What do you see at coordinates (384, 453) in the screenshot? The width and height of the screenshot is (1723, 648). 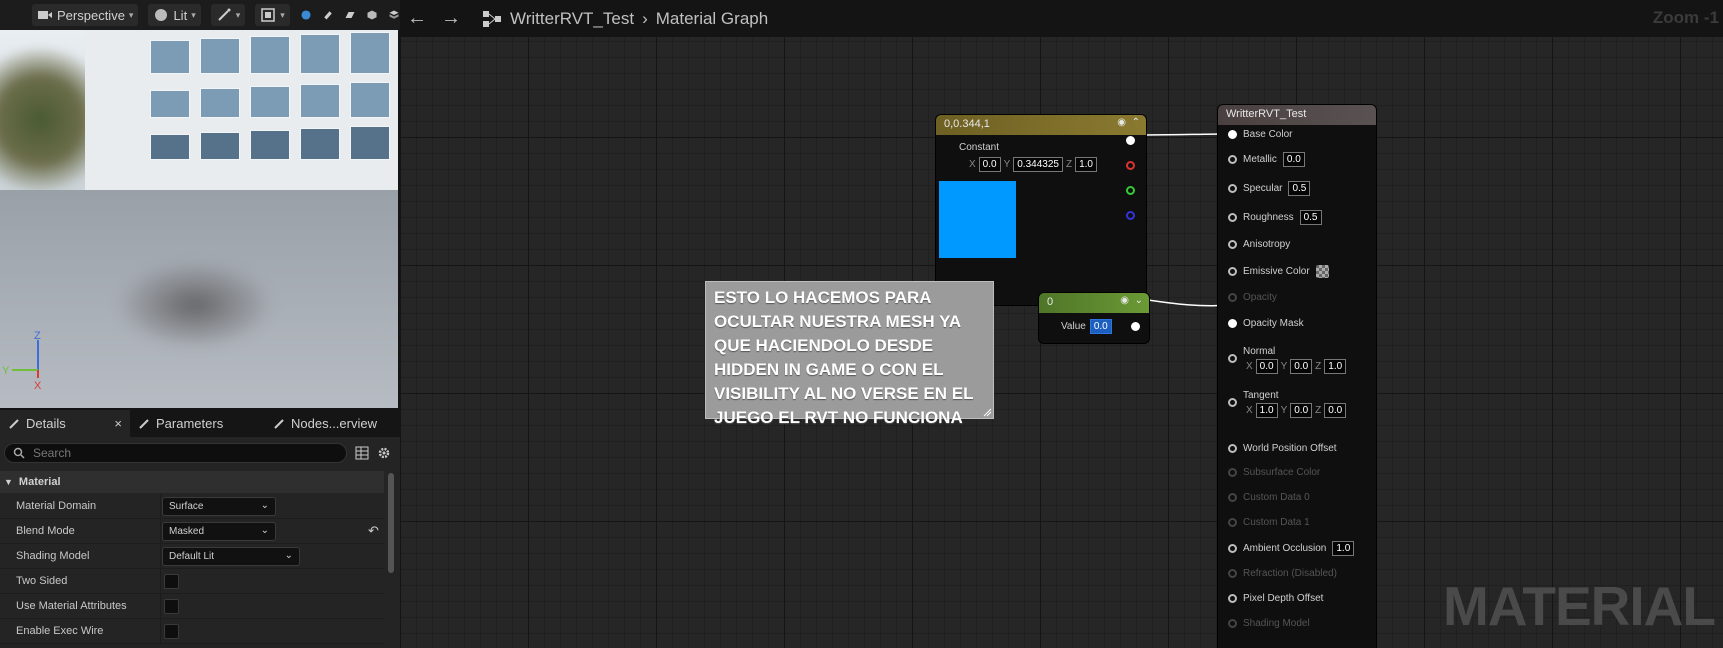 I see `gear-icon` at bounding box center [384, 453].